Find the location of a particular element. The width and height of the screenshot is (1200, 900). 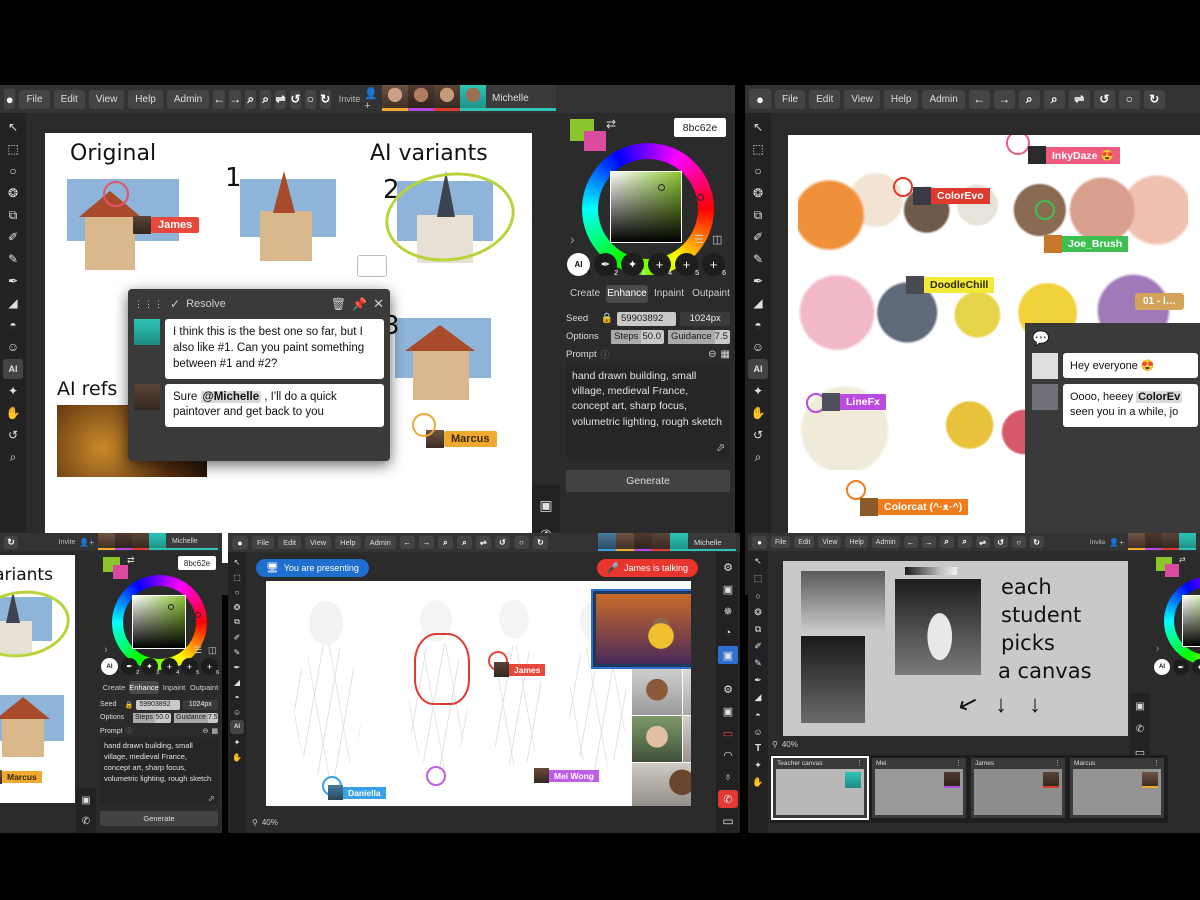

generate-button: Generate is located at coordinates (648, 481).